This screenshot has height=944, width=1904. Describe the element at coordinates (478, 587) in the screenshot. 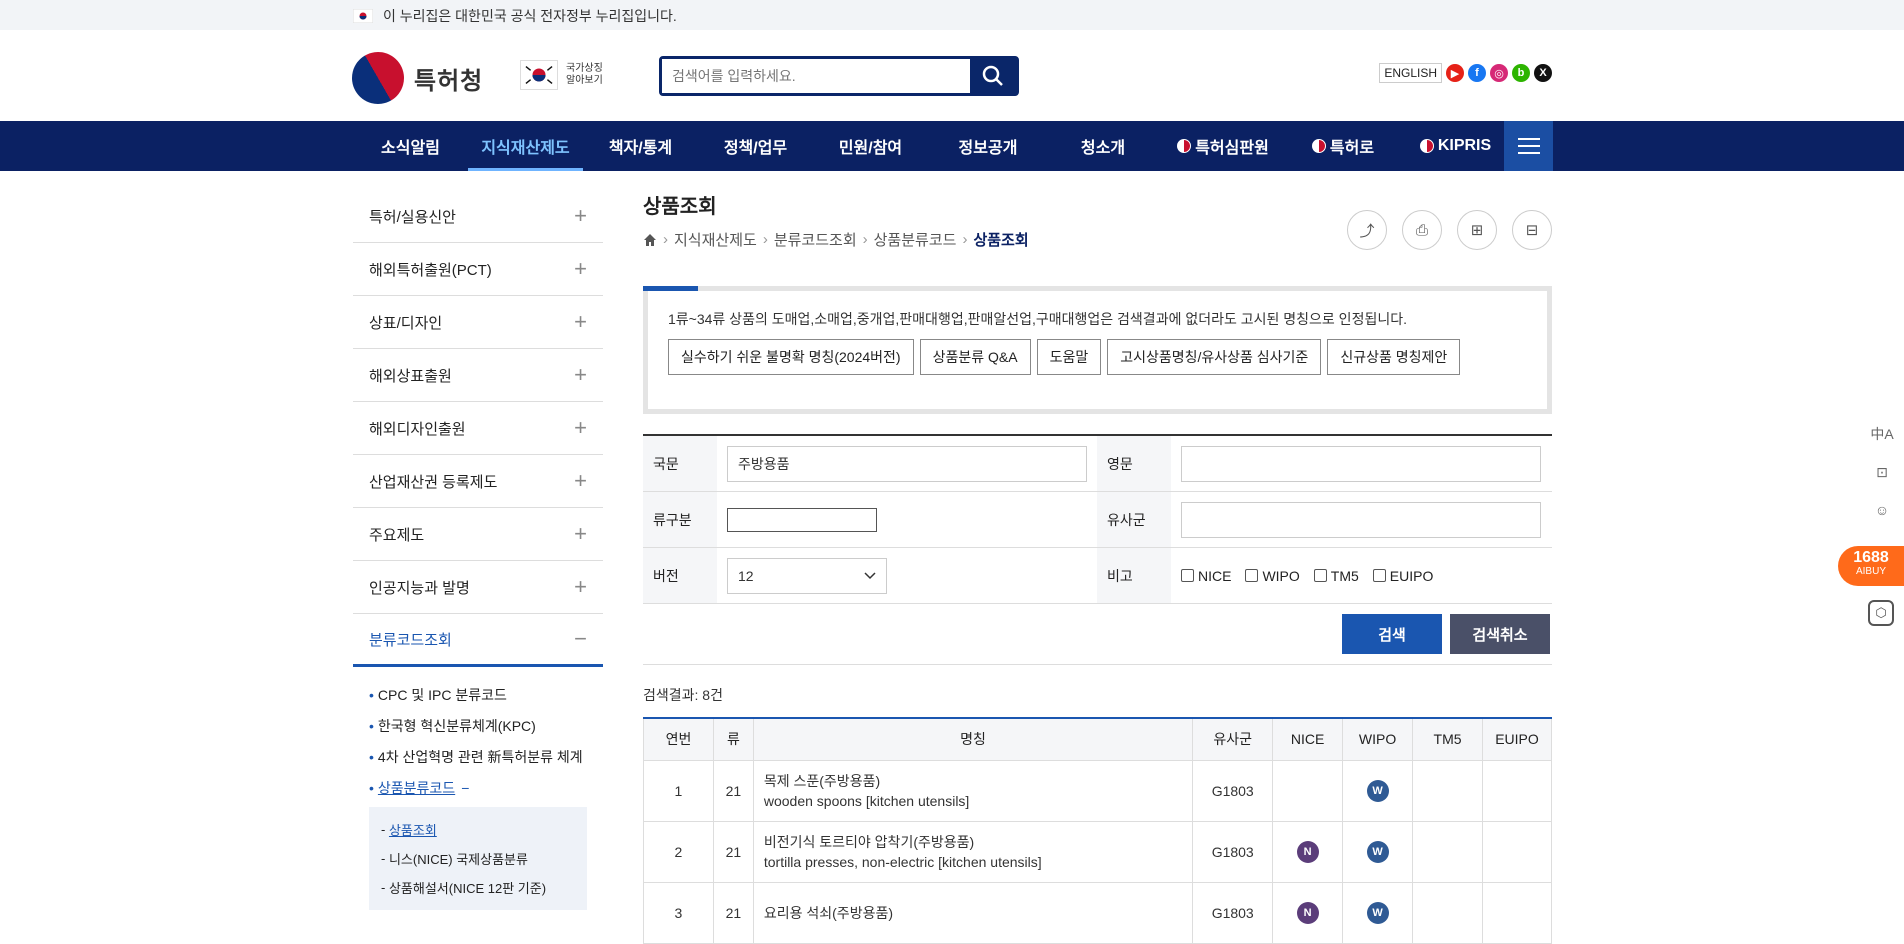

I see `lnb-item-ai: 인공지능과 발명 +` at that location.